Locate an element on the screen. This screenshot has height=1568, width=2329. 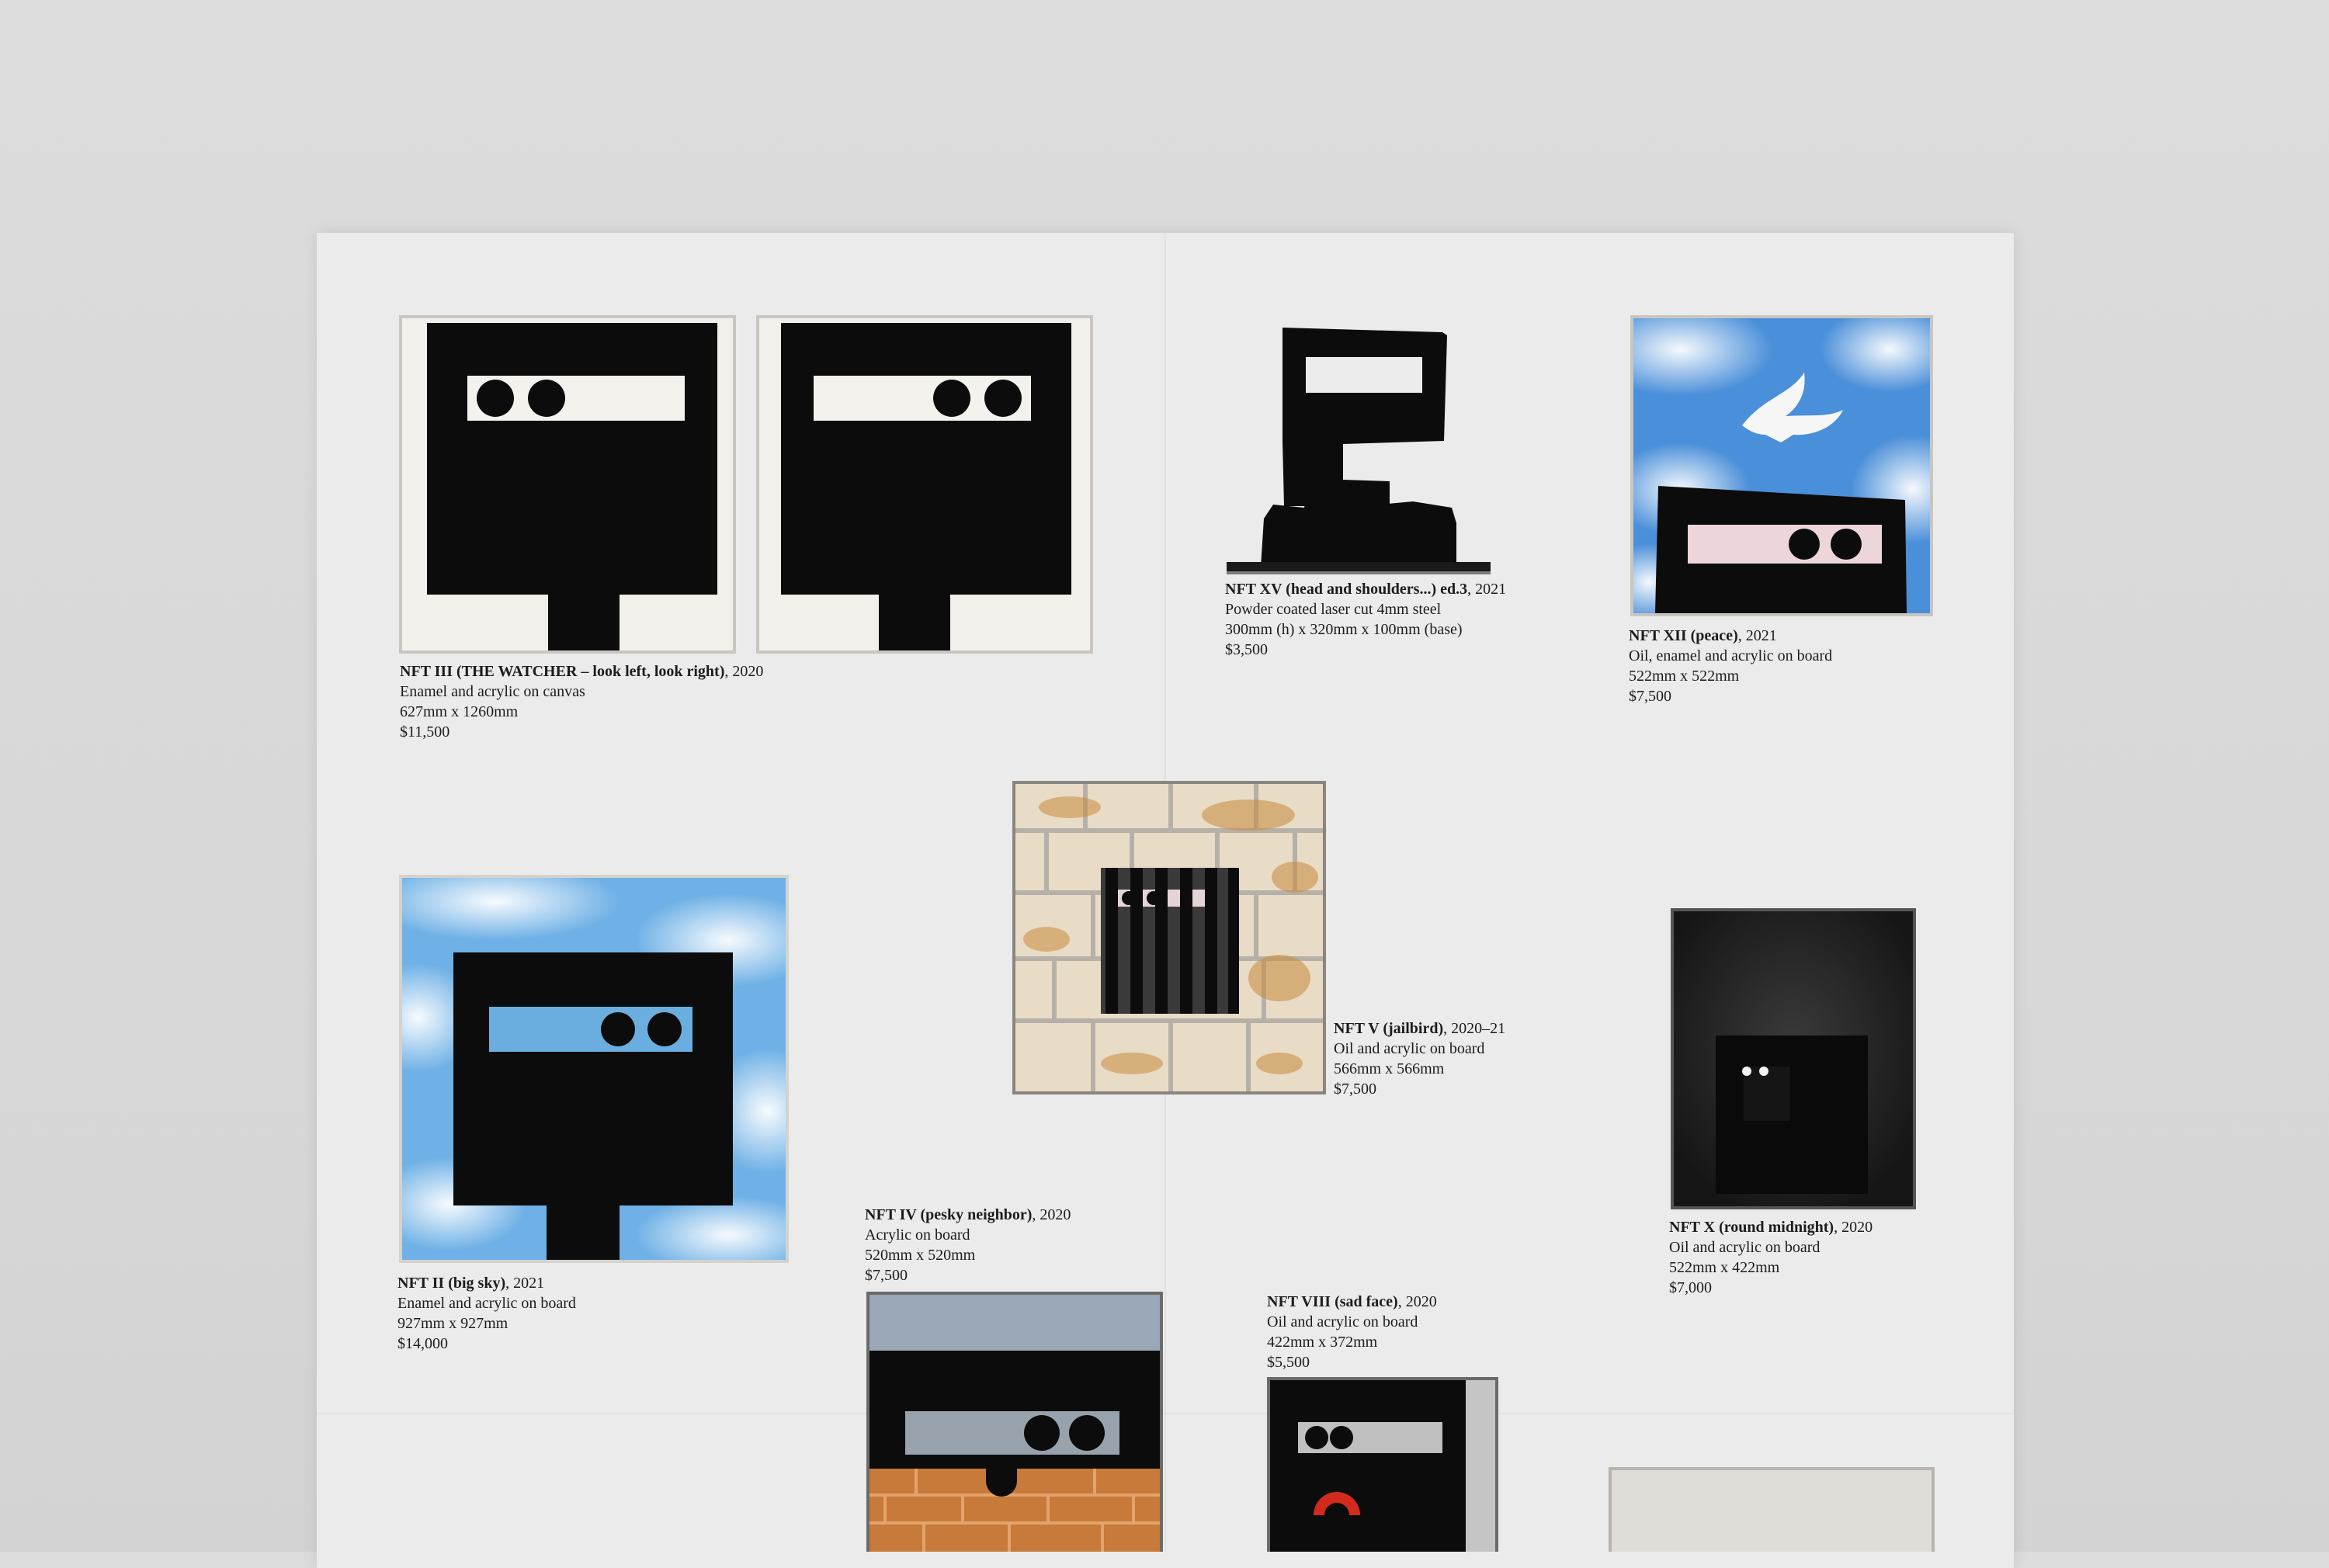
artwork-title: NFT VIII (sad face) is located at coordinates (1332, 1301).